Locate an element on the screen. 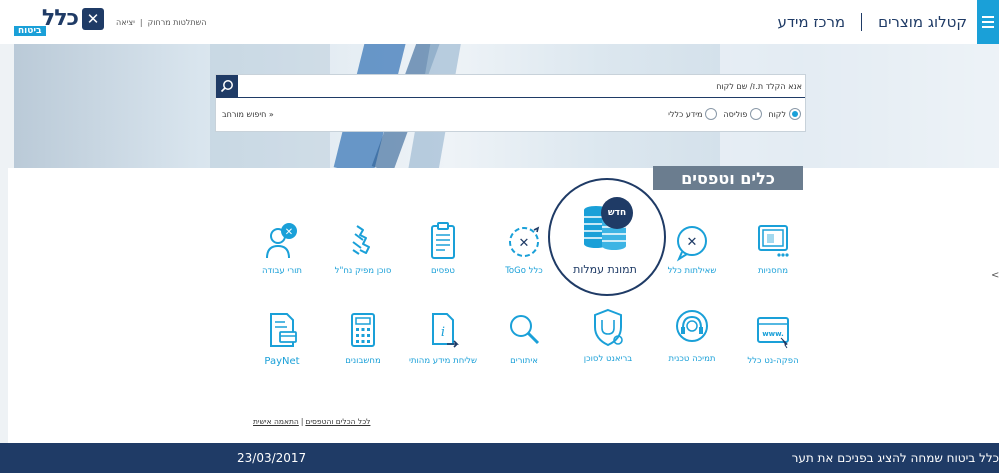 This screenshot has height=473, width=999. tool-label: הפקה-נט כלל is located at coordinates (773, 361).